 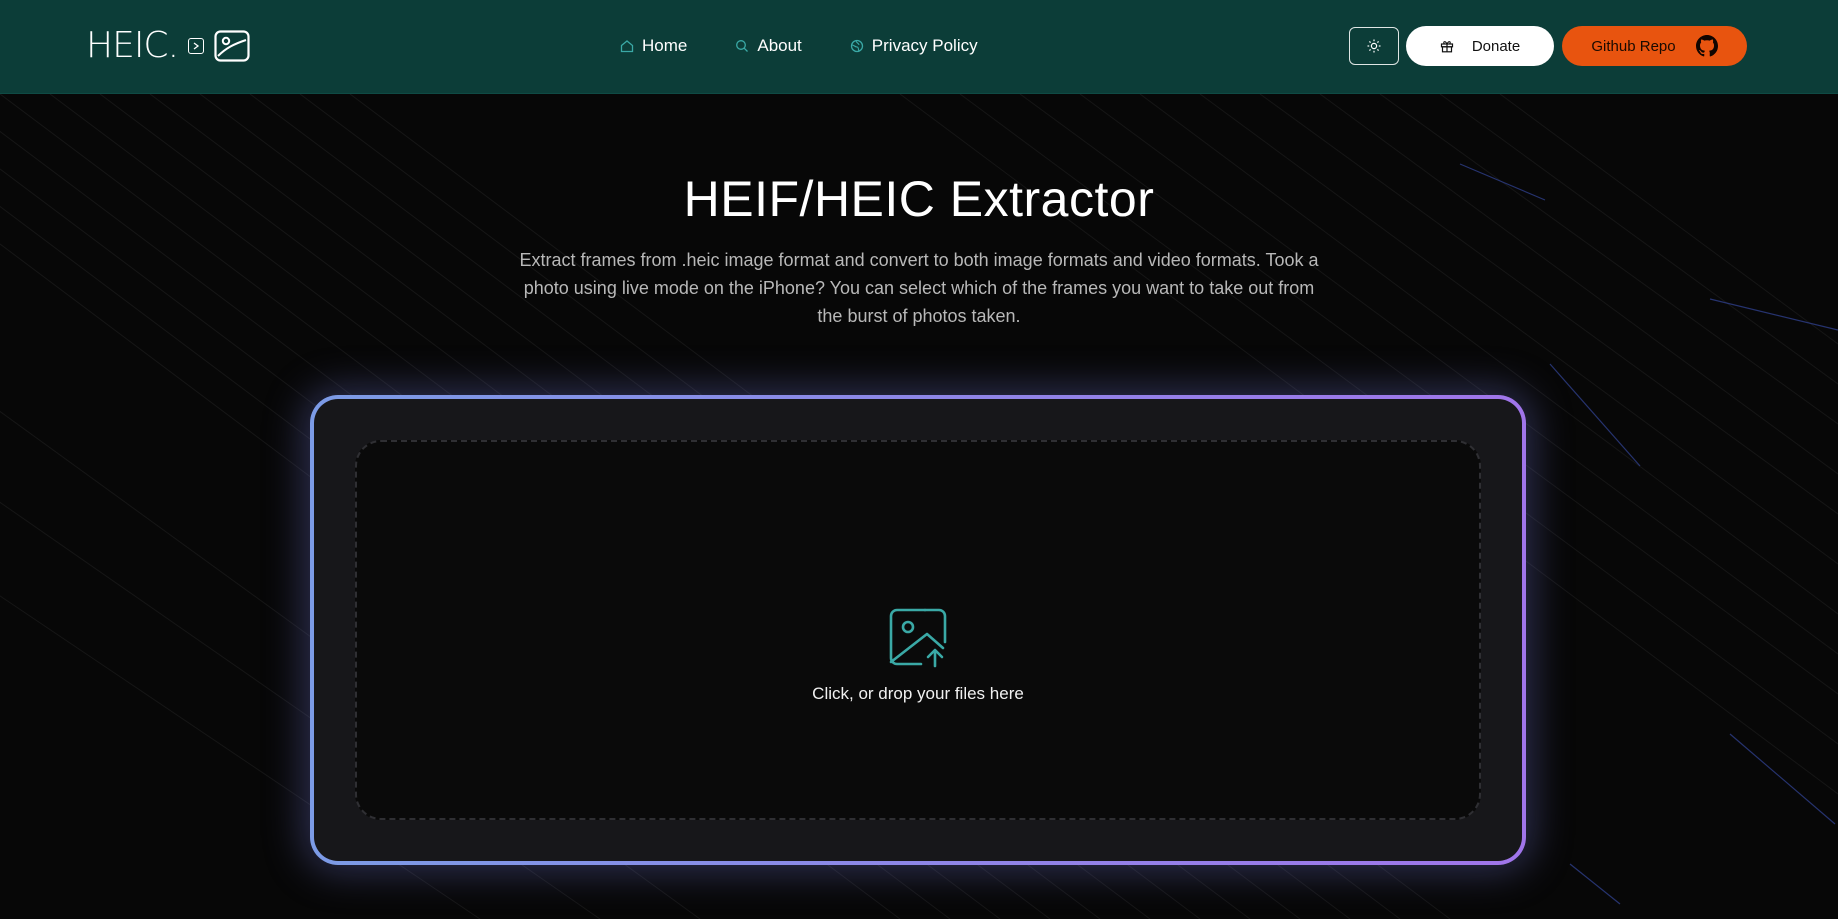 What do you see at coordinates (132, 45) in the screenshot?
I see `logo-text: HEIC.` at bounding box center [132, 45].